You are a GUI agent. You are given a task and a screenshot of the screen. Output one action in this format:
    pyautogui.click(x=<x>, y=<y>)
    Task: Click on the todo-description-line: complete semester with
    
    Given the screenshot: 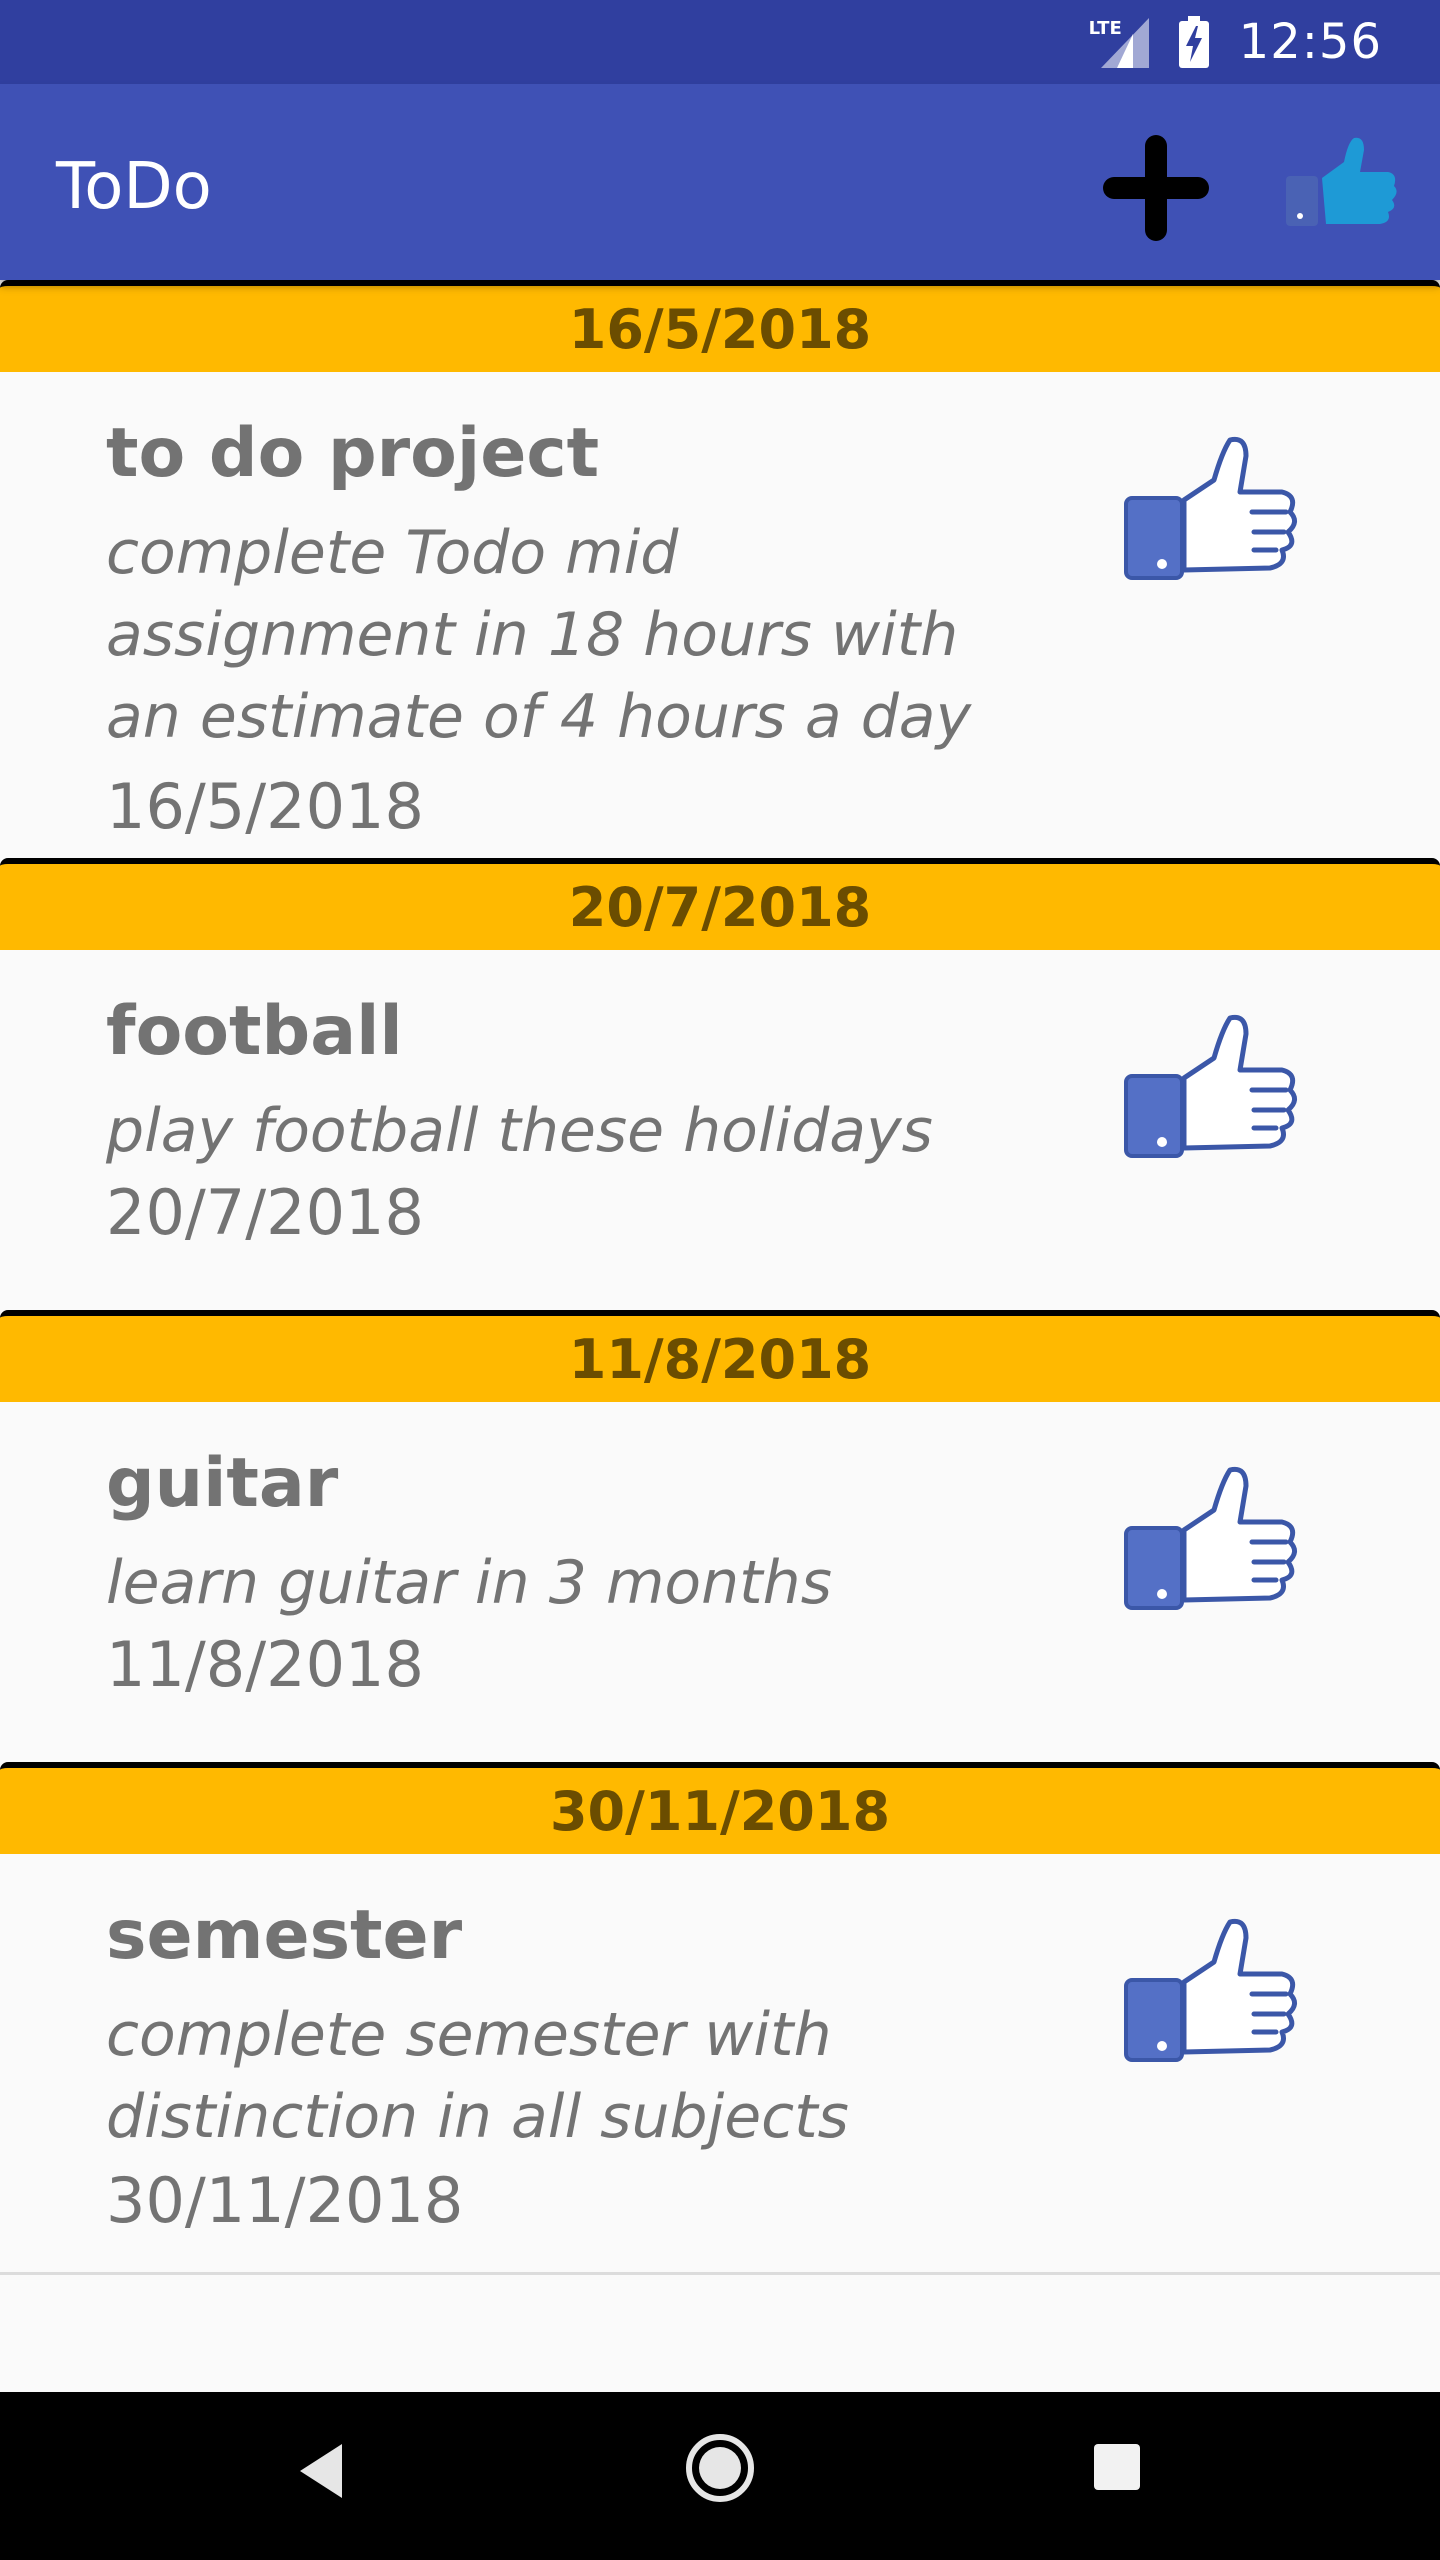 What is the action you would take?
    pyautogui.click(x=469, y=2035)
    